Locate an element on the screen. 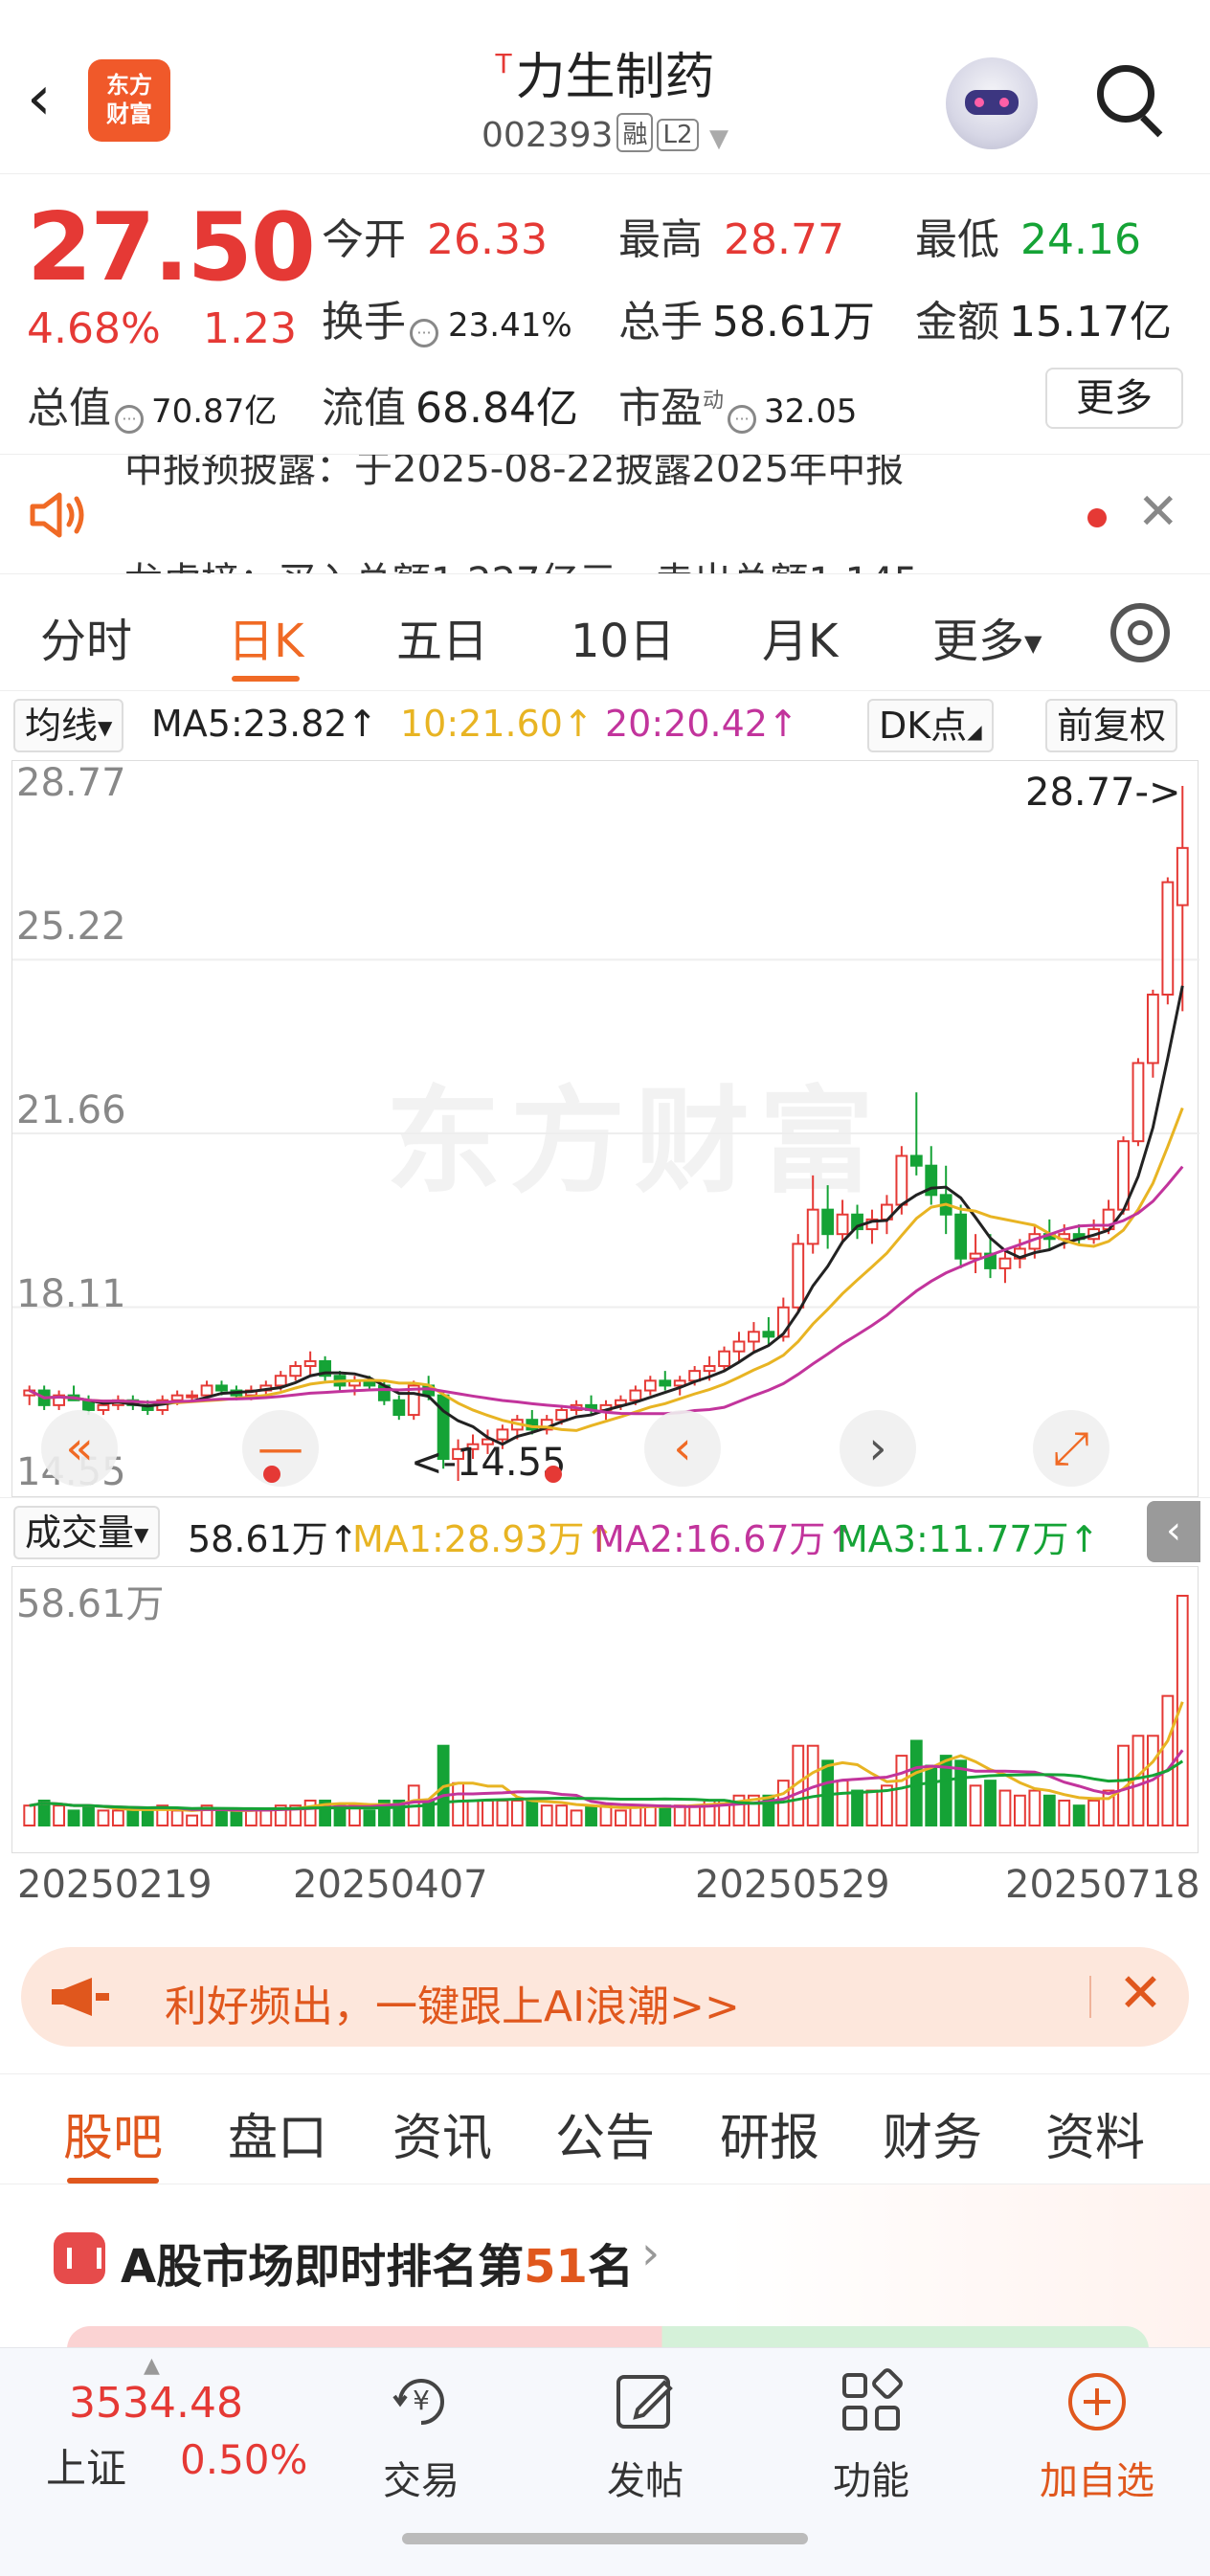 This screenshot has height=2576, width=1210. volume-value: 58.61万↑ is located at coordinates (273, 1539).